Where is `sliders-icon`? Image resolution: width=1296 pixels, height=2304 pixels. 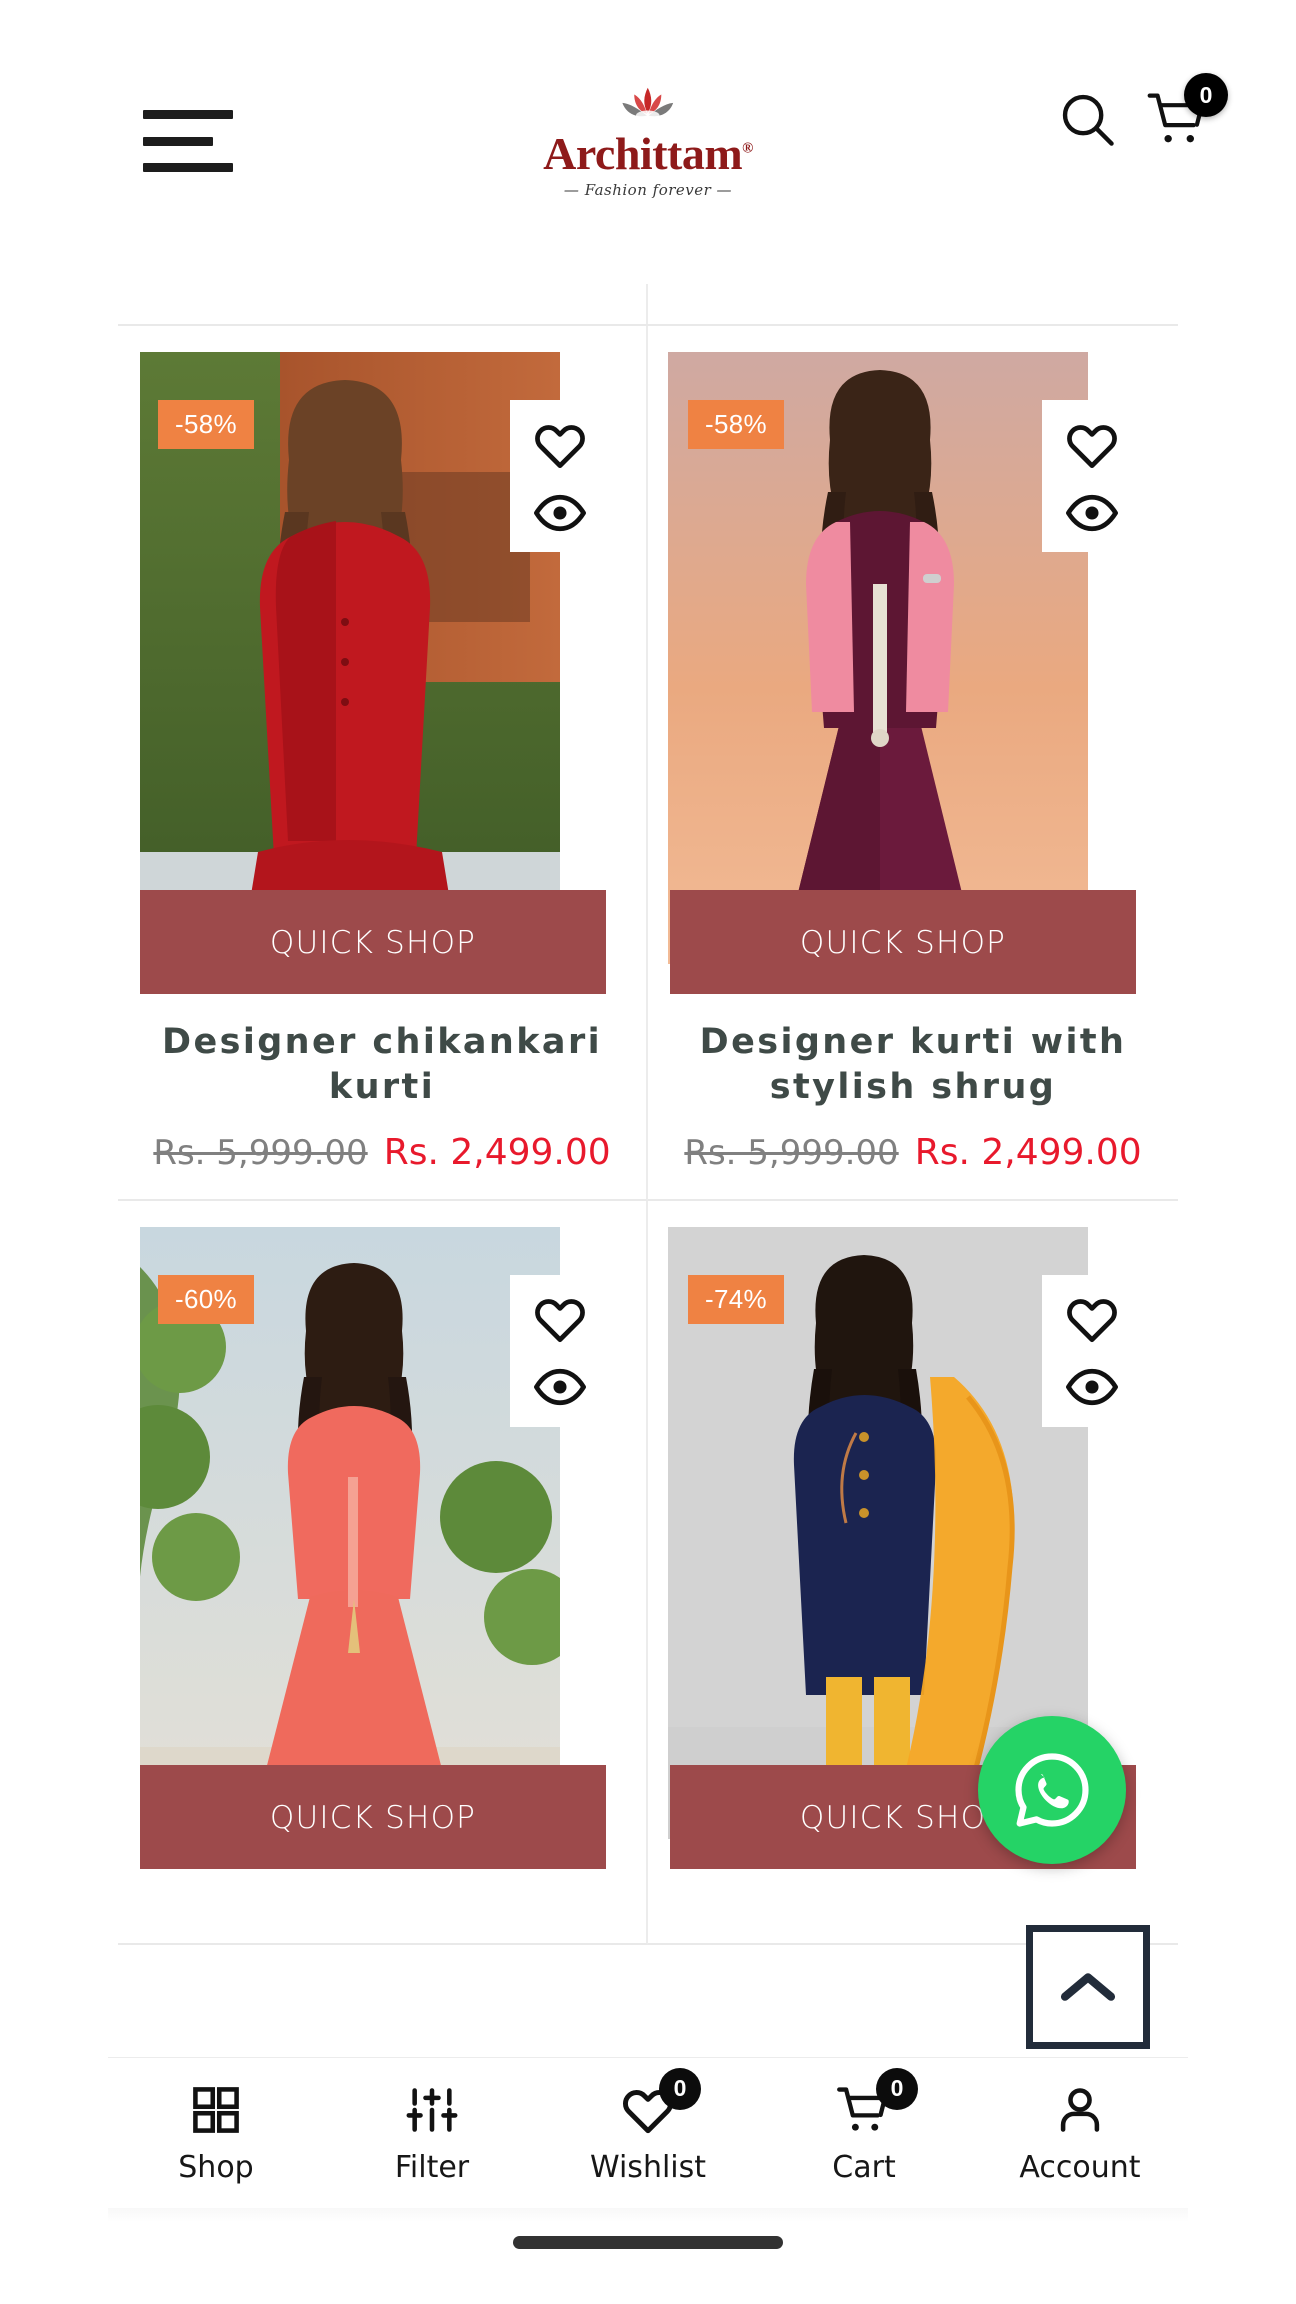 sliders-icon is located at coordinates (432, 2109).